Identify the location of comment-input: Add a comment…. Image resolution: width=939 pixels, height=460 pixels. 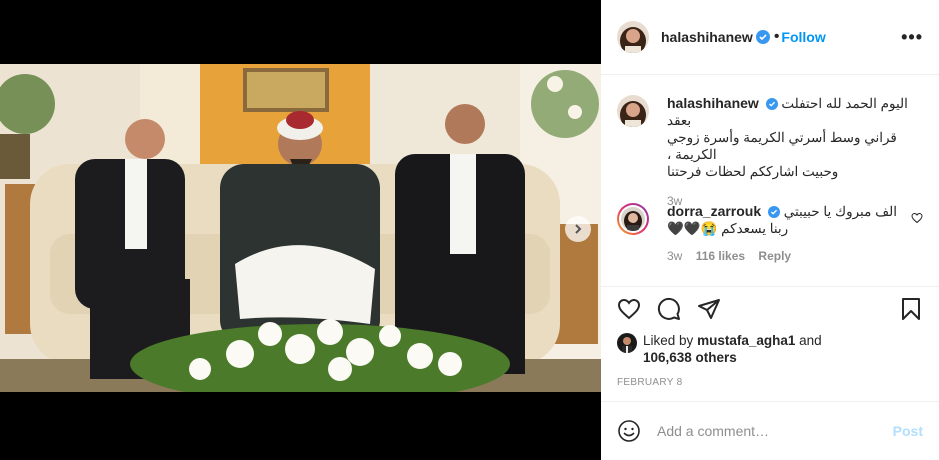
(775, 431).